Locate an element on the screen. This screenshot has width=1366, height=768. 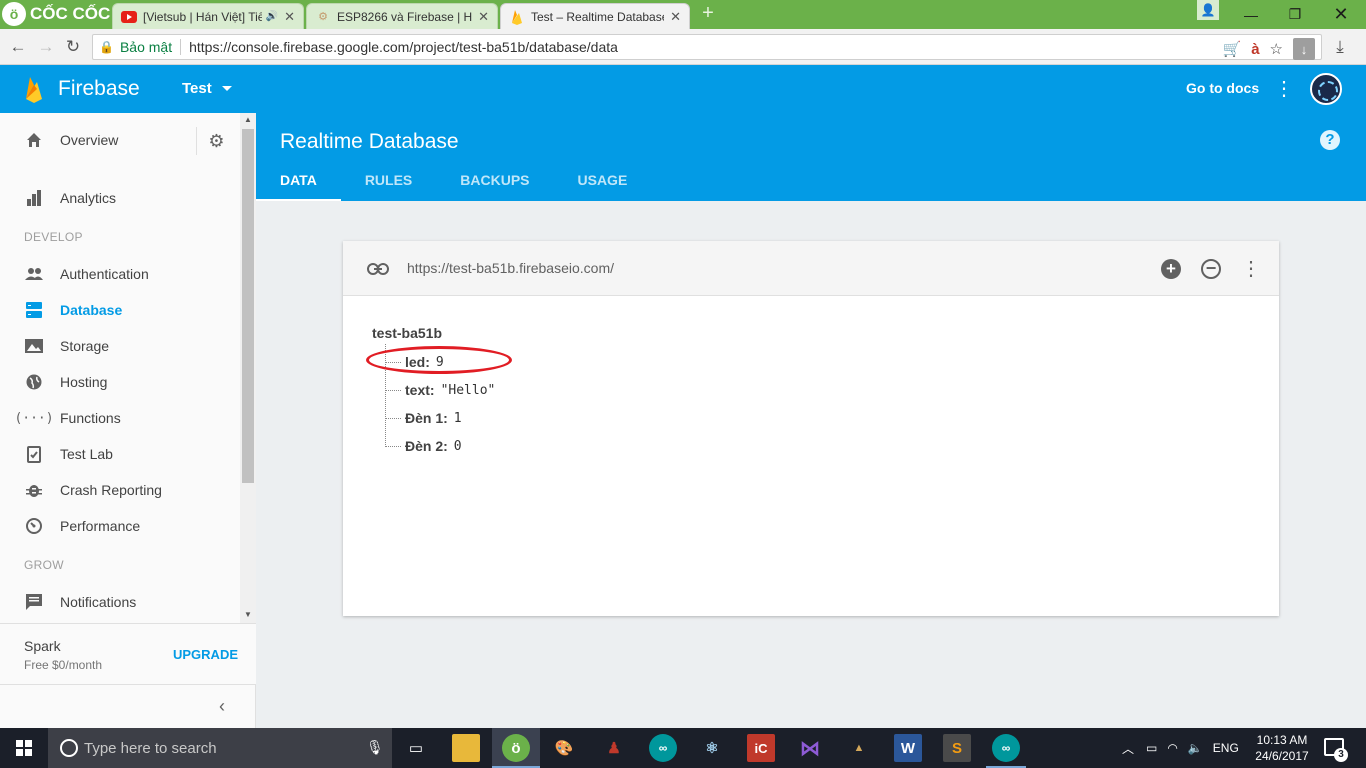
word-icon: W is located at coordinates (908, 748).